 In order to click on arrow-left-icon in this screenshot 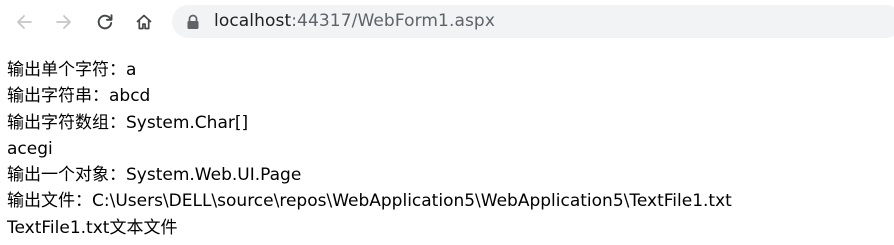, I will do `click(24, 22)`.